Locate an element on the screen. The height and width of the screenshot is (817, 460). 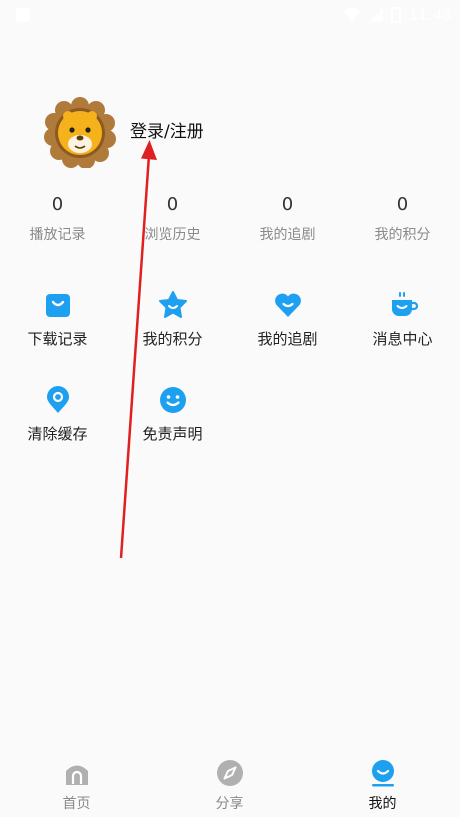
compass-icon is located at coordinates (229, 773).